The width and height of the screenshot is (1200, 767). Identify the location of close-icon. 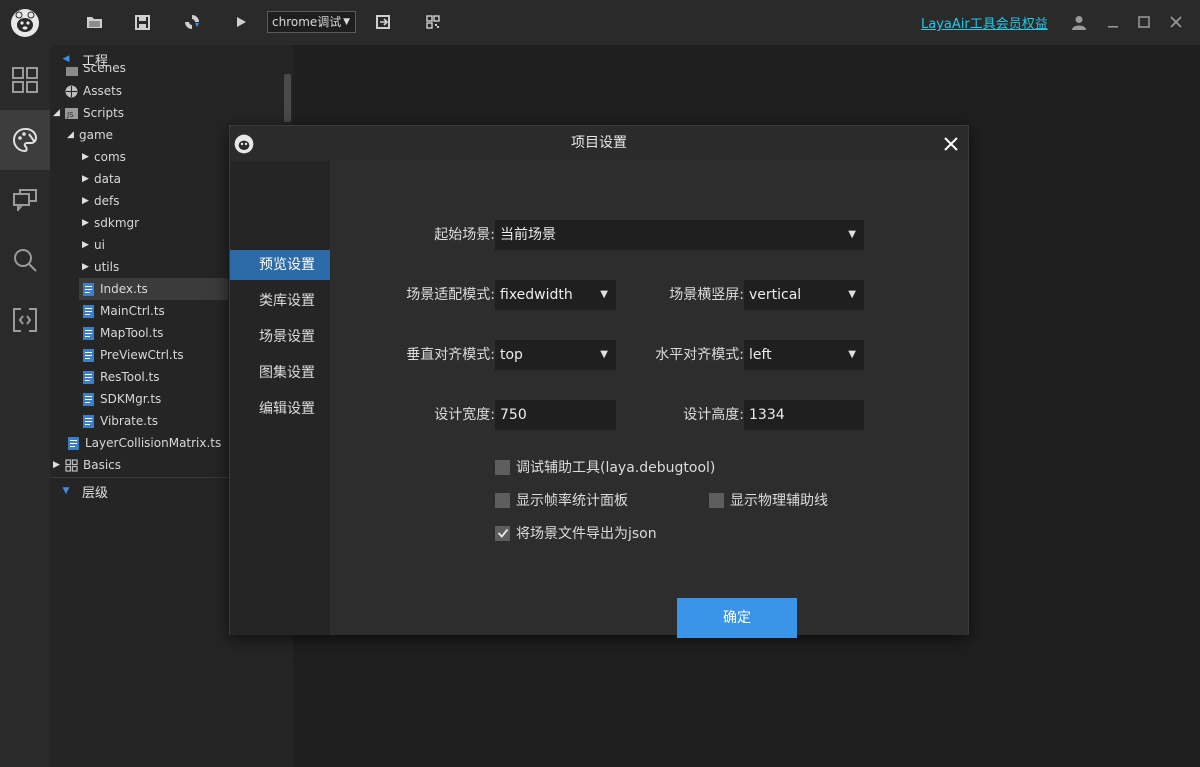
(951, 144).